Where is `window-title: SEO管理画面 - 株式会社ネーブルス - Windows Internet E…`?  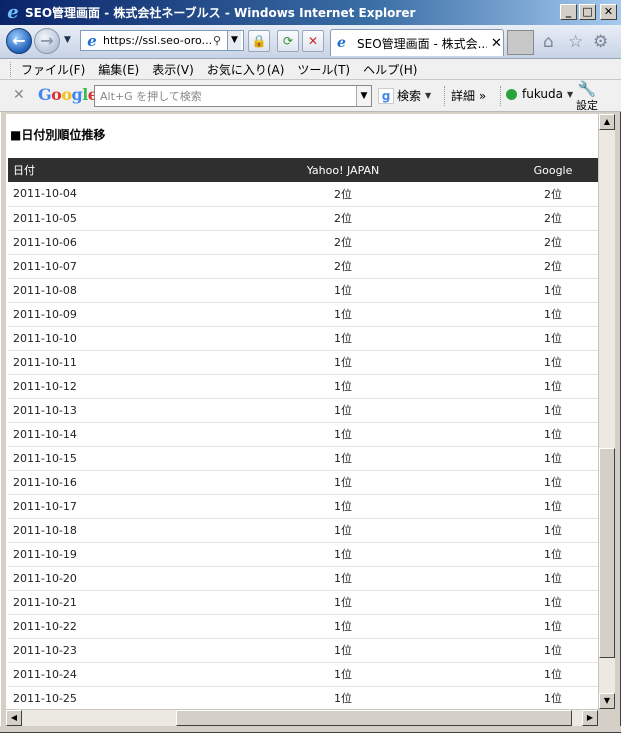
window-title: SEO管理画面 - 株式会社ネーブルス - Windows Internet E… is located at coordinates (220, 13).